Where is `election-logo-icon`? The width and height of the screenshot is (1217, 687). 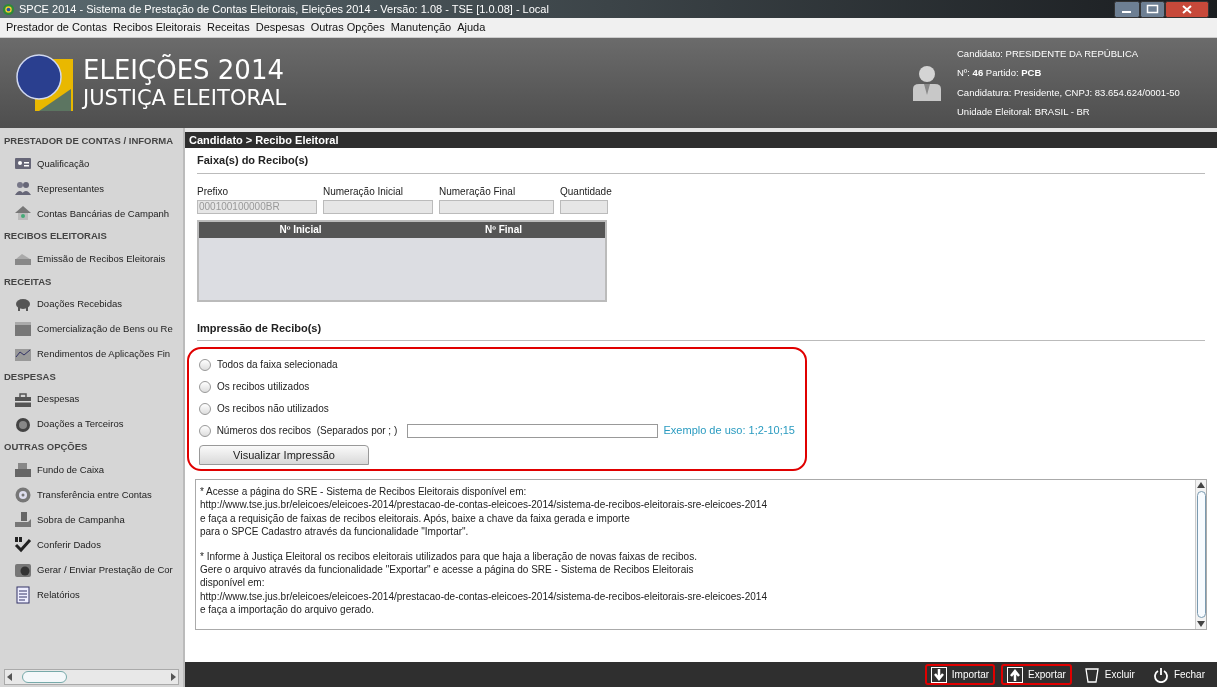 election-logo-icon is located at coordinates (45, 83).